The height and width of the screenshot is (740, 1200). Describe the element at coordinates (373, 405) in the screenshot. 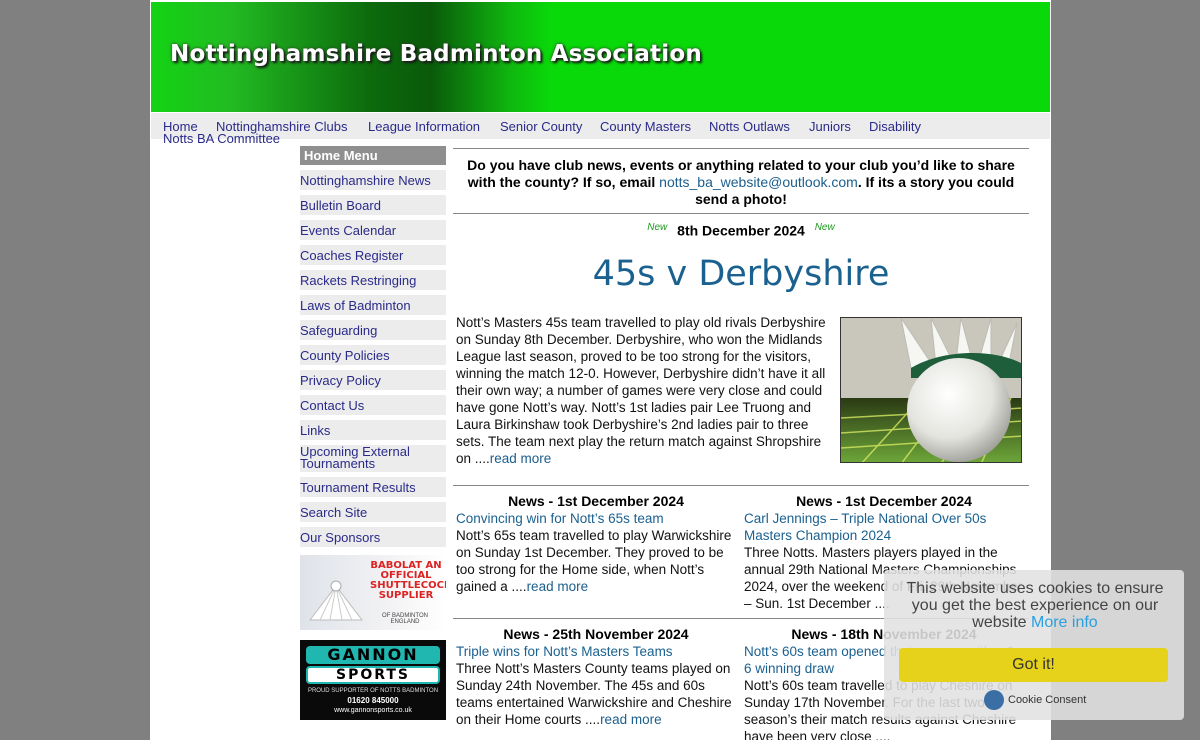

I see `sidebar-item-contact: Contact Us` at that location.